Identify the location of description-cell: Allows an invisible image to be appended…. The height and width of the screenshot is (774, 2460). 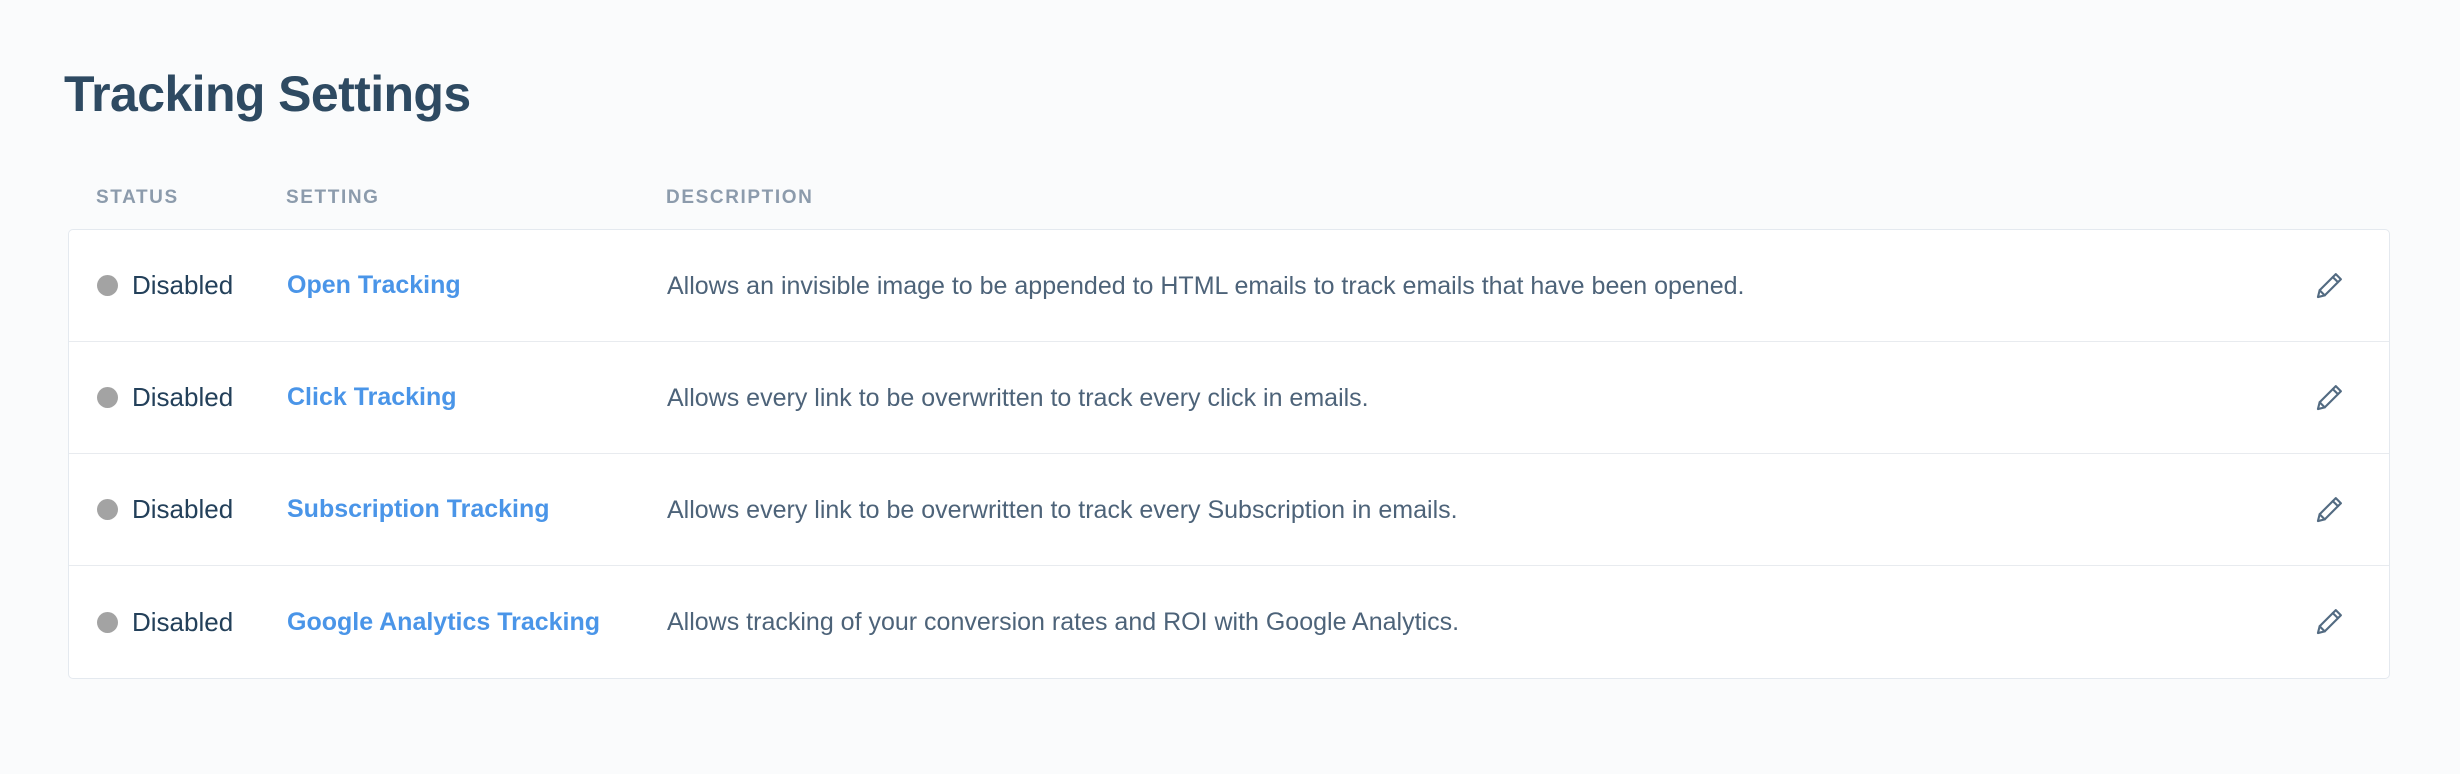
(1468, 286).